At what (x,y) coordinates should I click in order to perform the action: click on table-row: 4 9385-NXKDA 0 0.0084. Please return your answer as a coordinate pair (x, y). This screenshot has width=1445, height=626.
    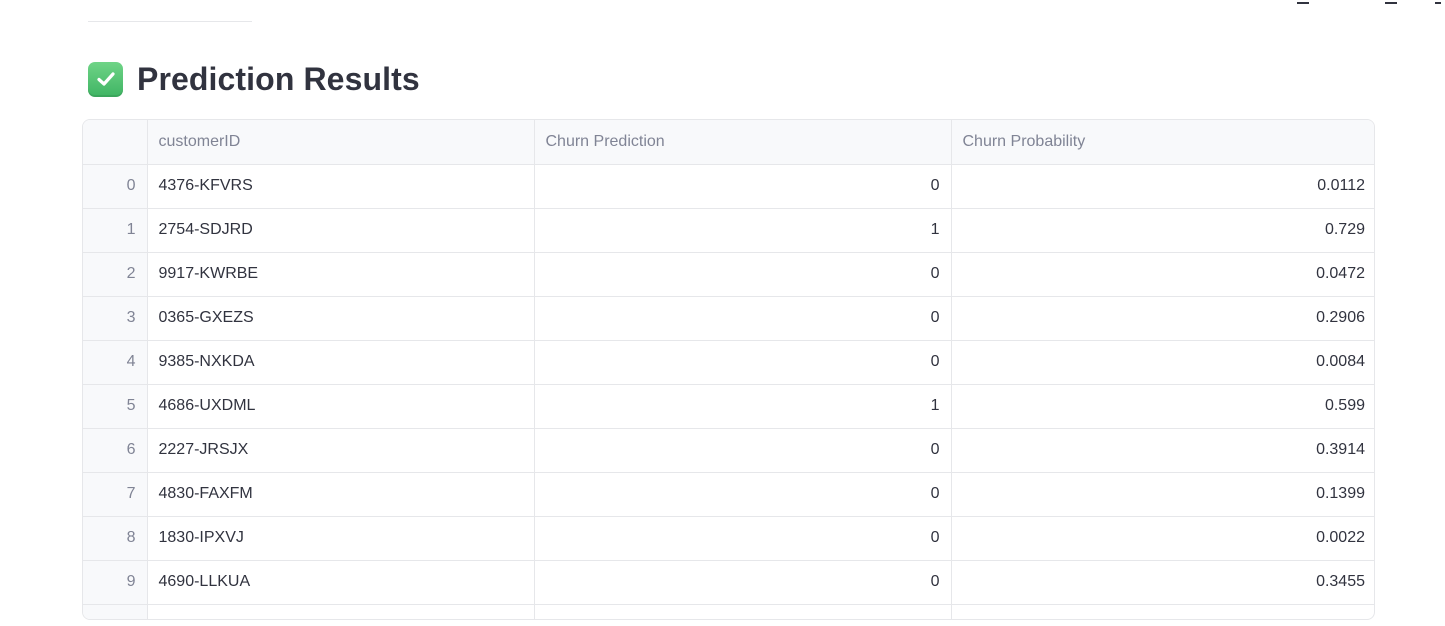
    Looking at the image, I should click on (728, 362).